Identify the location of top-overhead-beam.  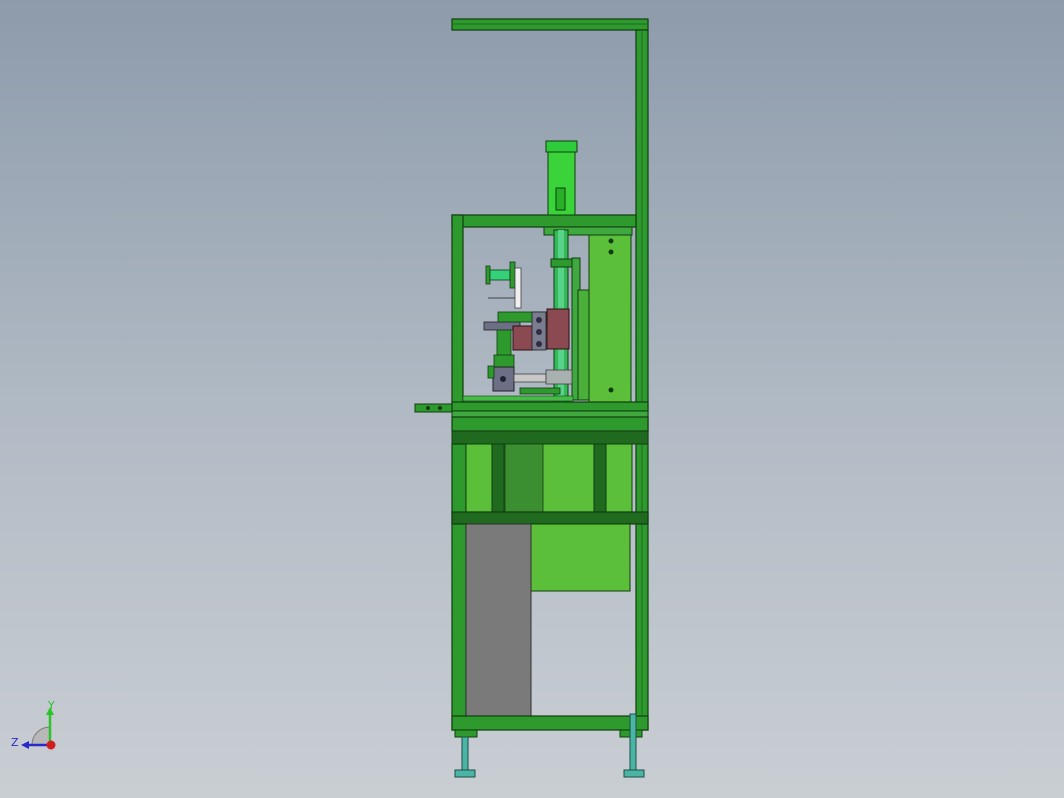
(550, 24).